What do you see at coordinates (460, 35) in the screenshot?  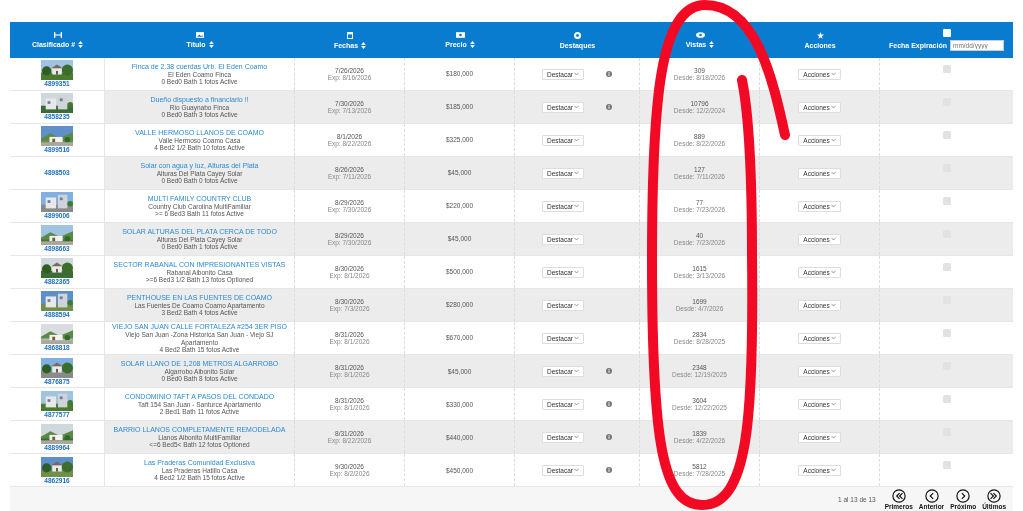 I see `money-icon` at bounding box center [460, 35].